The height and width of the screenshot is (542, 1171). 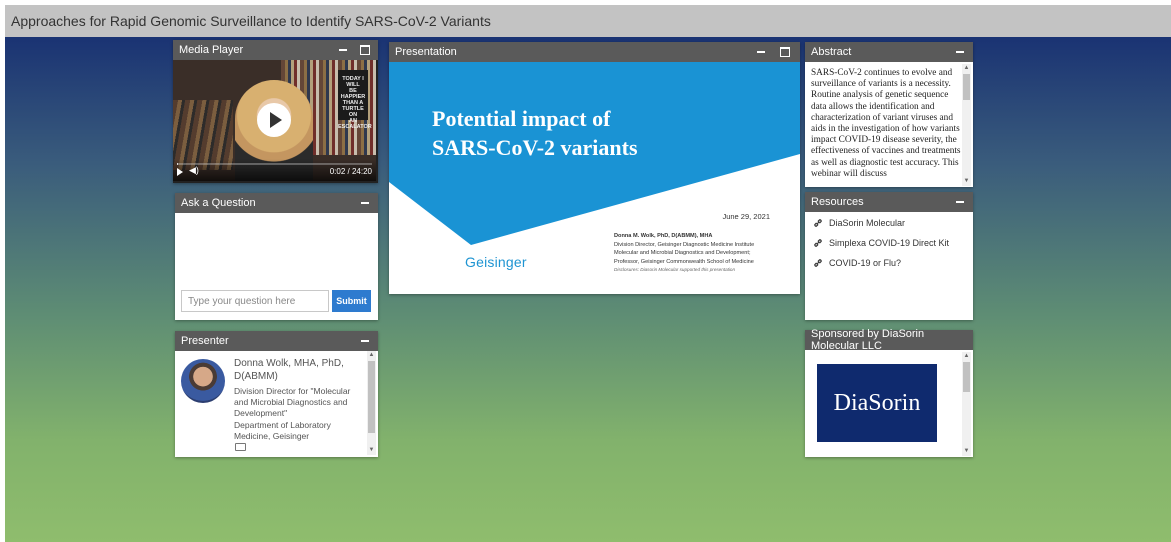 I want to click on panel-title: Presenter, so click(x=205, y=341).